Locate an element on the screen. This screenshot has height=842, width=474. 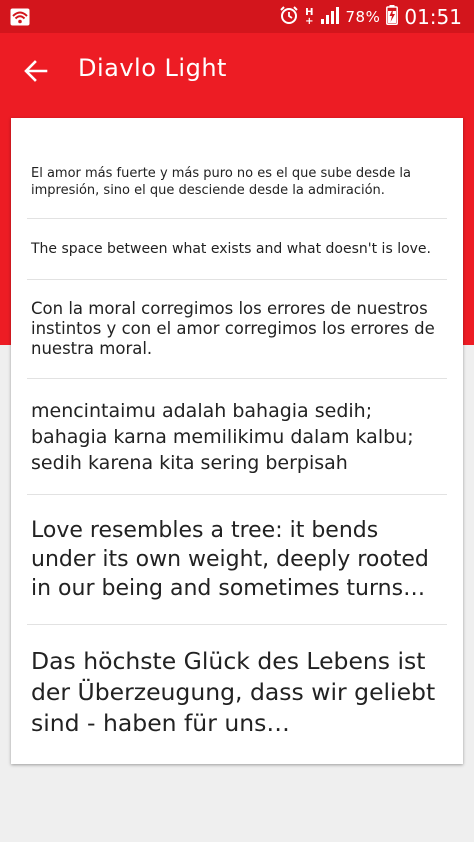
page-title: Diavlo Light is located at coordinates (152, 68).